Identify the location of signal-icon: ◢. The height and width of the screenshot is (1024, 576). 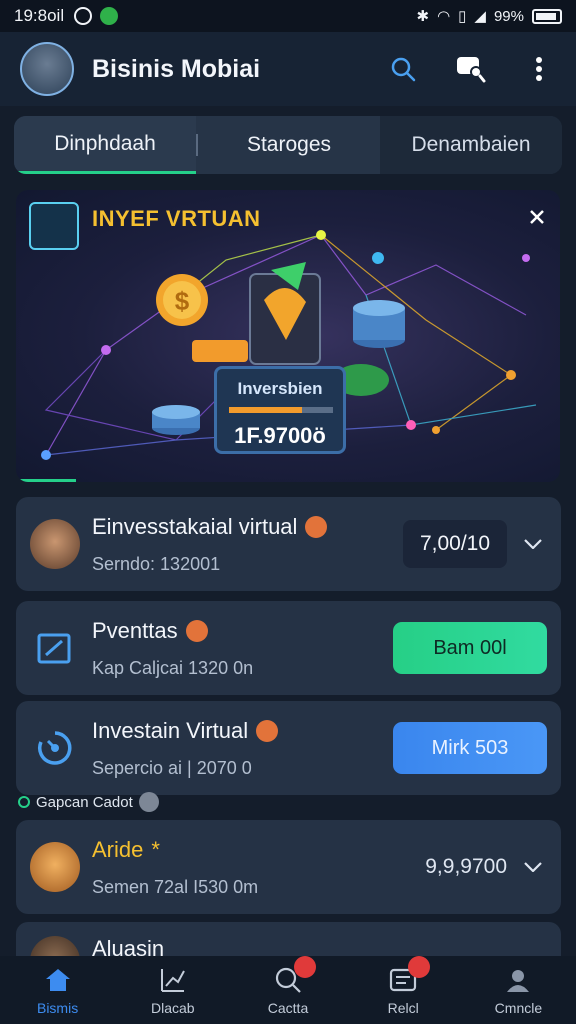
(480, 16).